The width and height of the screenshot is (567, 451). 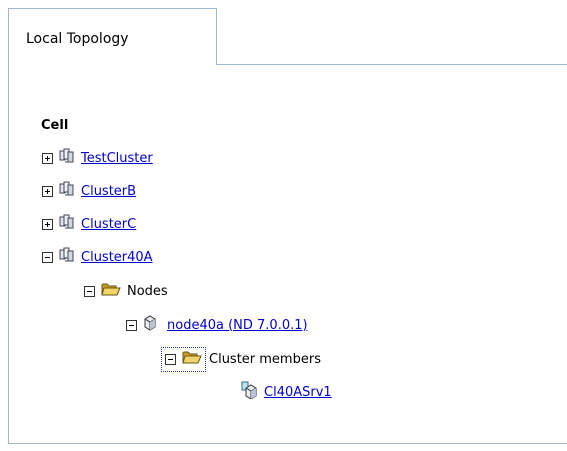 I want to click on tree-item-cluster-members-folder: Cluster members, so click(x=241, y=359).